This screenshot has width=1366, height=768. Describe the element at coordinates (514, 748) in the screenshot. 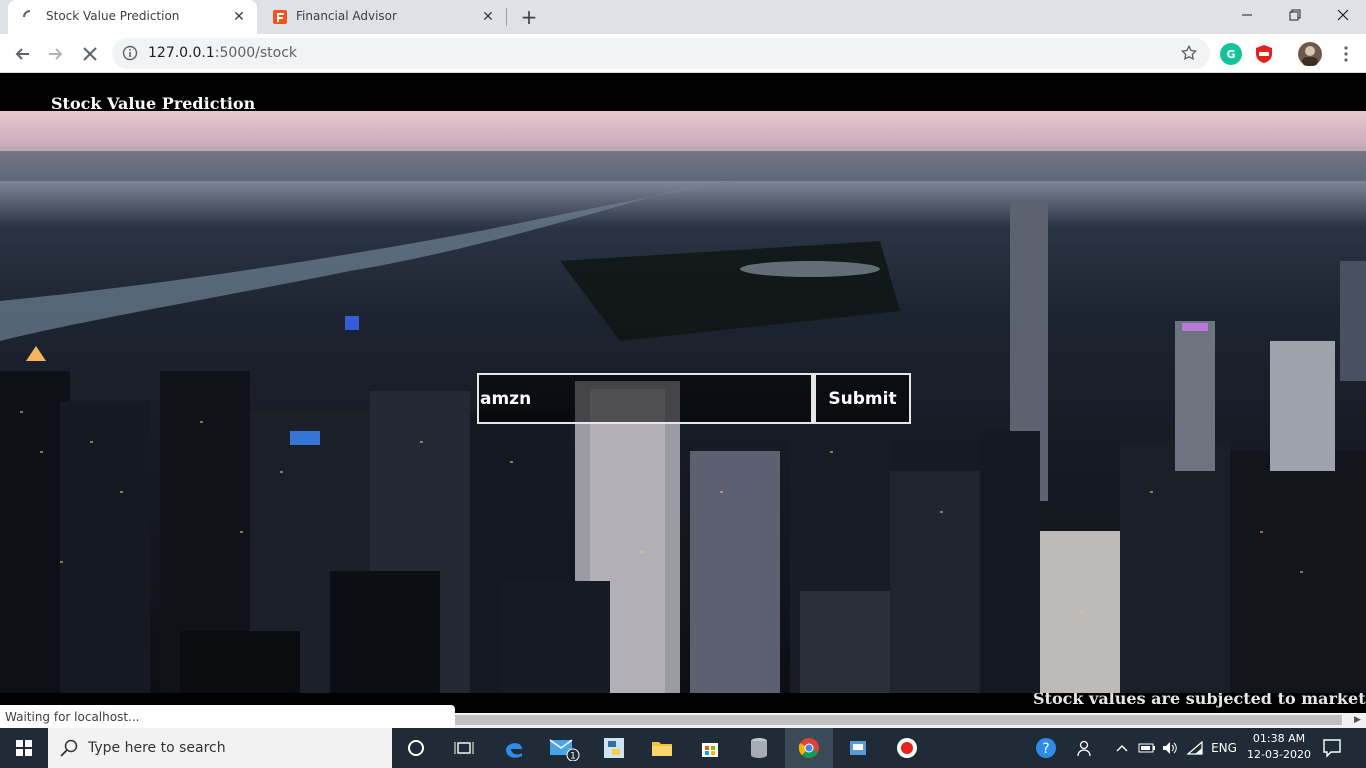

I see `edge-icon` at that location.